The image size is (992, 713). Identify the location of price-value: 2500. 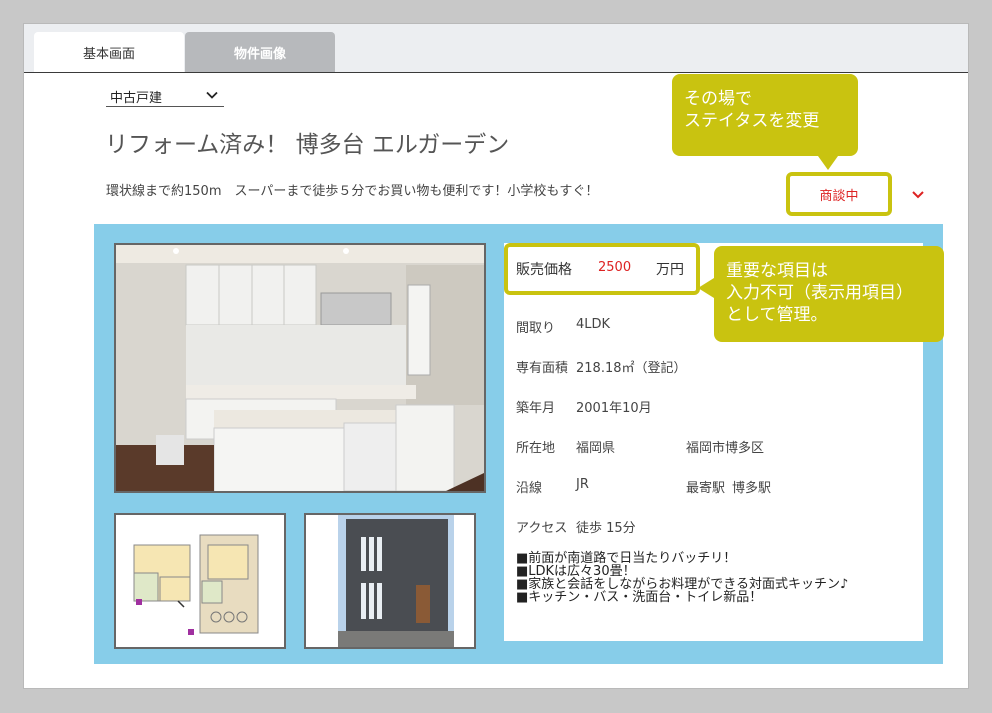
(615, 267).